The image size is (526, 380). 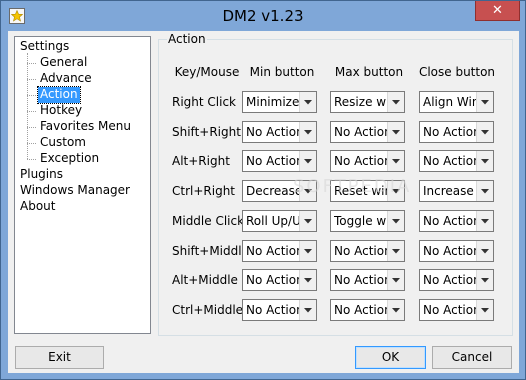 What do you see at coordinates (207, 72) in the screenshot?
I see `header-key-mouse: Key/Mouse` at bounding box center [207, 72].